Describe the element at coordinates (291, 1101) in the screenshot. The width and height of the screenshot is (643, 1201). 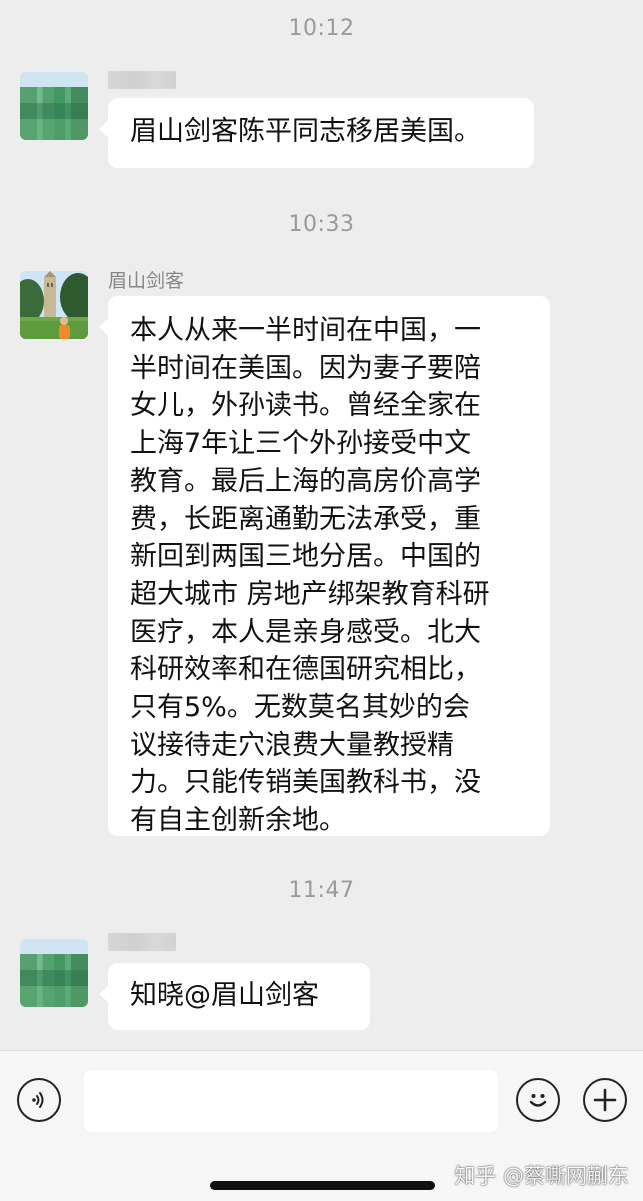
I see `message-input` at that location.